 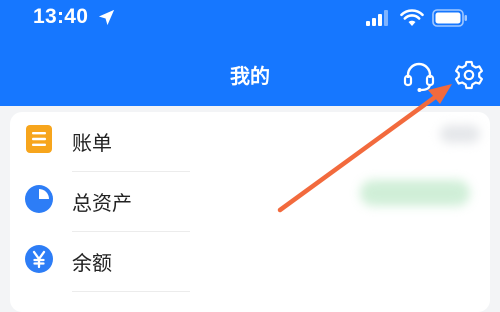 What do you see at coordinates (39, 139) in the screenshot?
I see `bill-icon` at bounding box center [39, 139].